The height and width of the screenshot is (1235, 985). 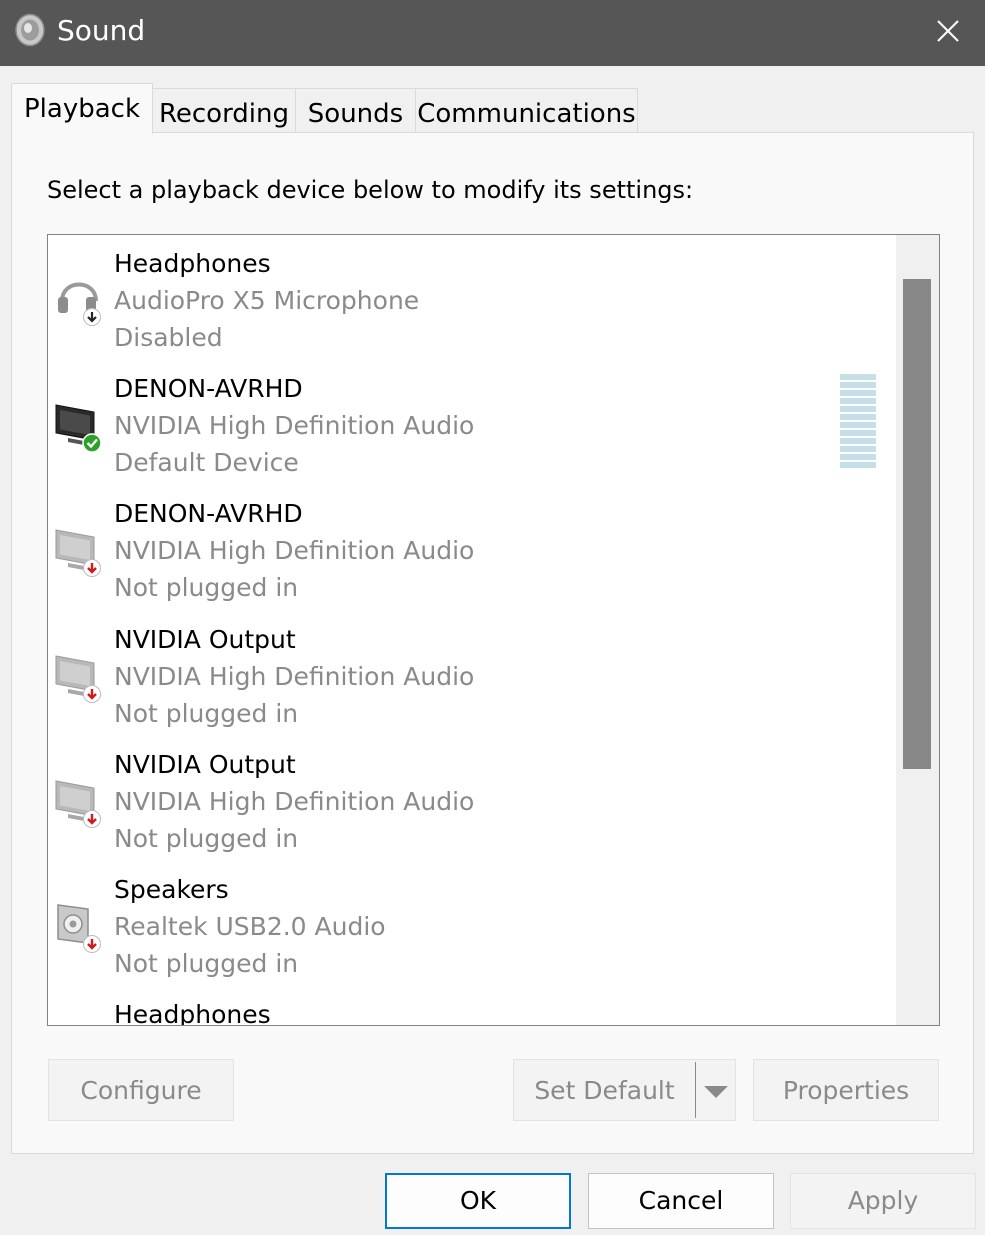 What do you see at coordinates (250, 926) in the screenshot?
I see `device-driver: Realtek USB2.0 Audio` at bounding box center [250, 926].